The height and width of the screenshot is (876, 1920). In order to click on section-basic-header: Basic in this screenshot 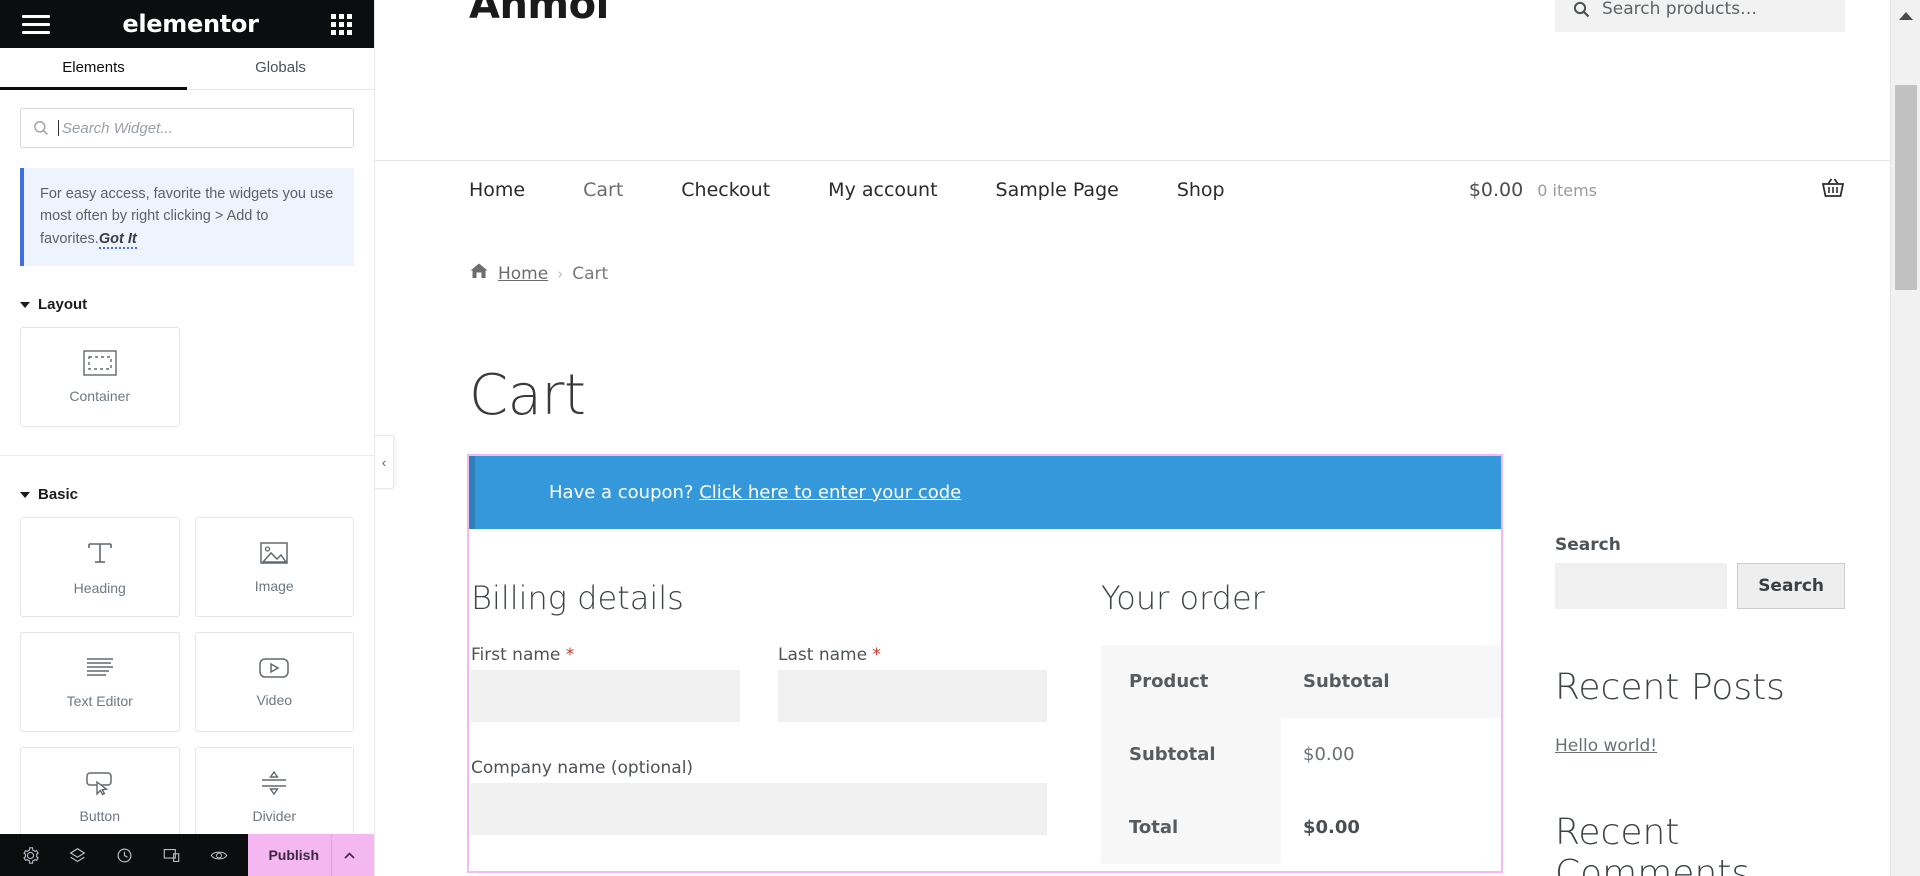, I will do `click(187, 494)`.